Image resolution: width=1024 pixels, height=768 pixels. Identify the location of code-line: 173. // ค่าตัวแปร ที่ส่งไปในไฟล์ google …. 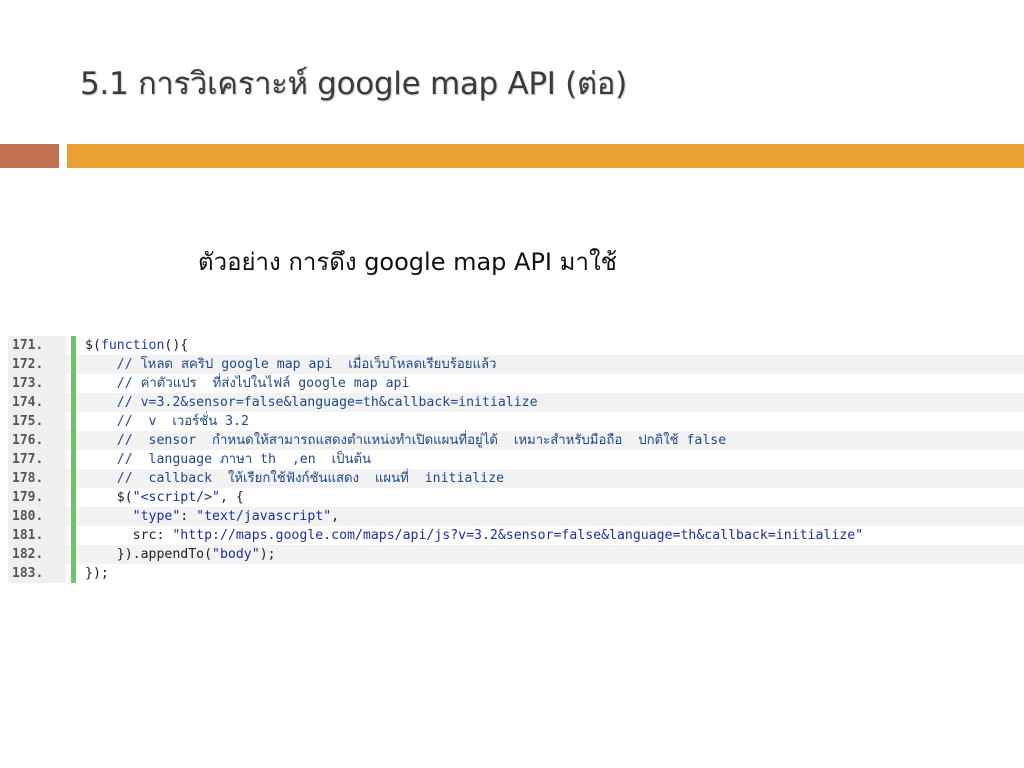
(516, 383).